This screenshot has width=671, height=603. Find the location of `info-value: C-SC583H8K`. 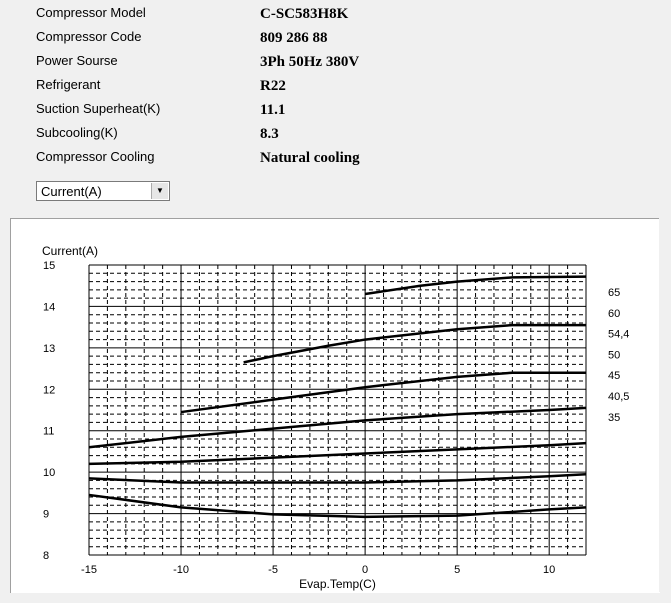

info-value: C-SC583H8K is located at coordinates (304, 14).